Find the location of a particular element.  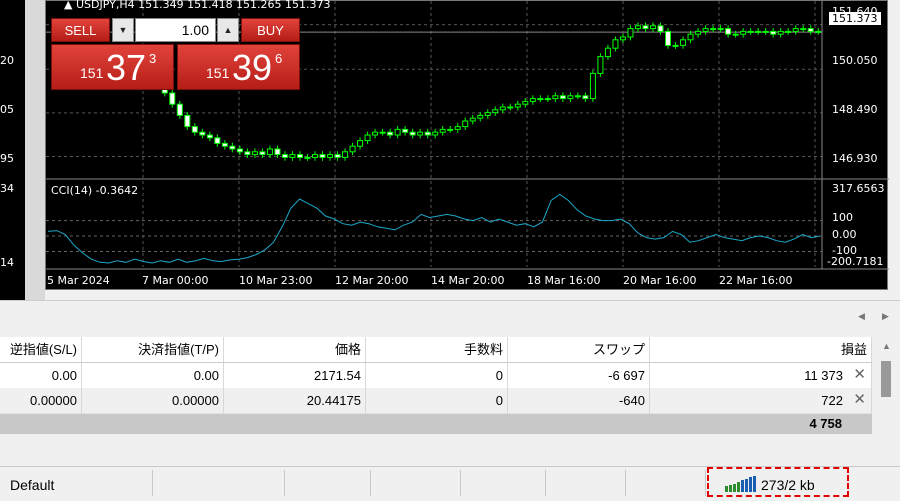

cell-price: 2171.54 is located at coordinates (295, 375).